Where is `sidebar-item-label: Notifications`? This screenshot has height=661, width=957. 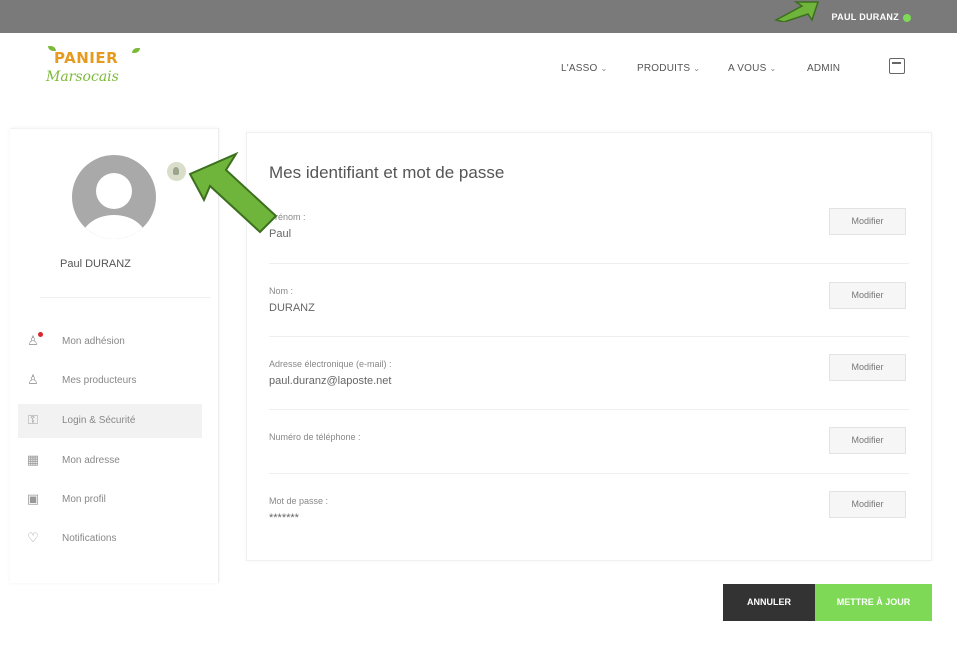
sidebar-item-label: Notifications is located at coordinates (89, 538).